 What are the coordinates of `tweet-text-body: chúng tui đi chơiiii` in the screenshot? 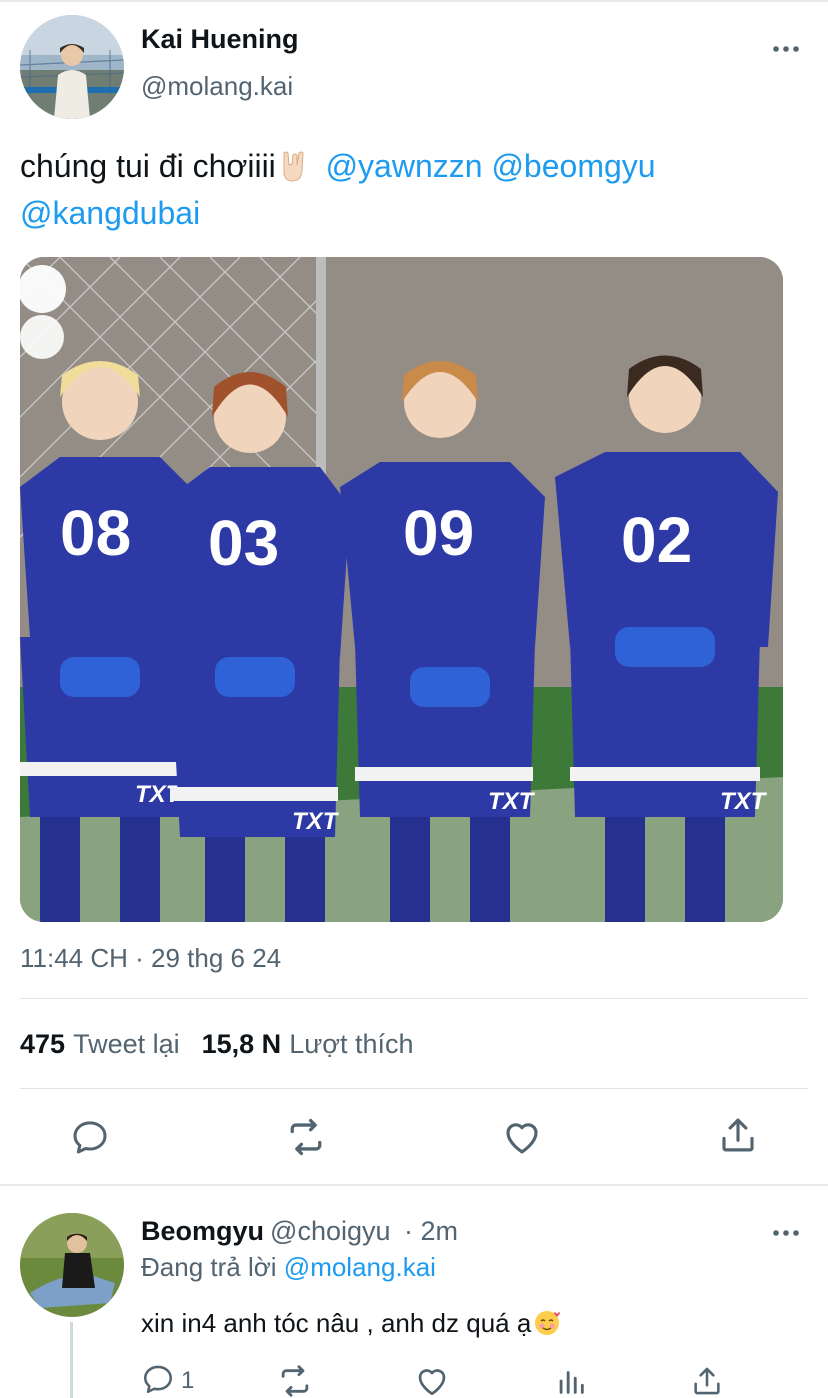 It's located at (148, 166).